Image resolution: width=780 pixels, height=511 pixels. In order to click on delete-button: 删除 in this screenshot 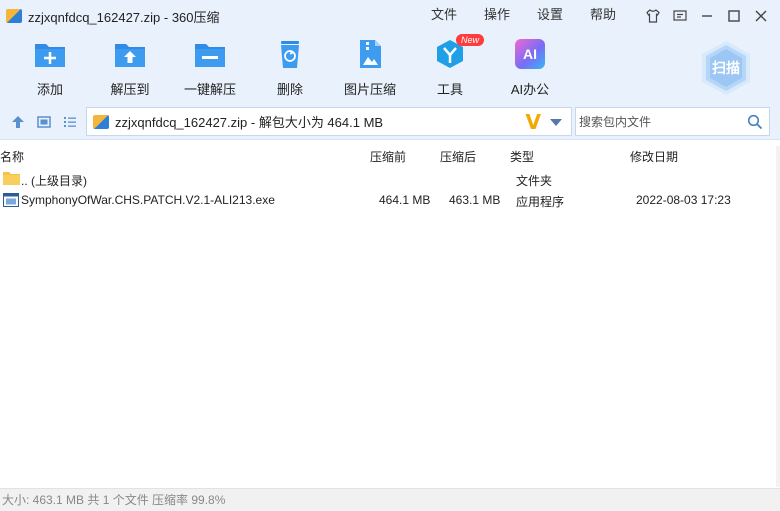, I will do `click(290, 68)`.